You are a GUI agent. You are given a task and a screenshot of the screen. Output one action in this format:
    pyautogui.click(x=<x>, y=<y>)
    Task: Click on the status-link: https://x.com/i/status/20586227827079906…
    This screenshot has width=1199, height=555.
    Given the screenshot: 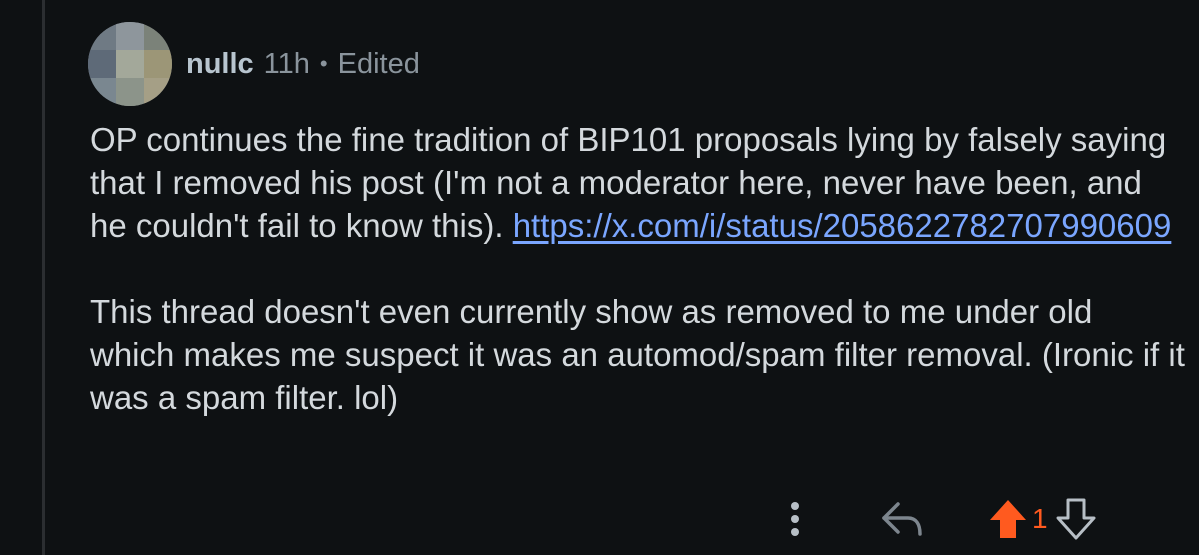 What is the action you would take?
    pyautogui.click(x=842, y=225)
    